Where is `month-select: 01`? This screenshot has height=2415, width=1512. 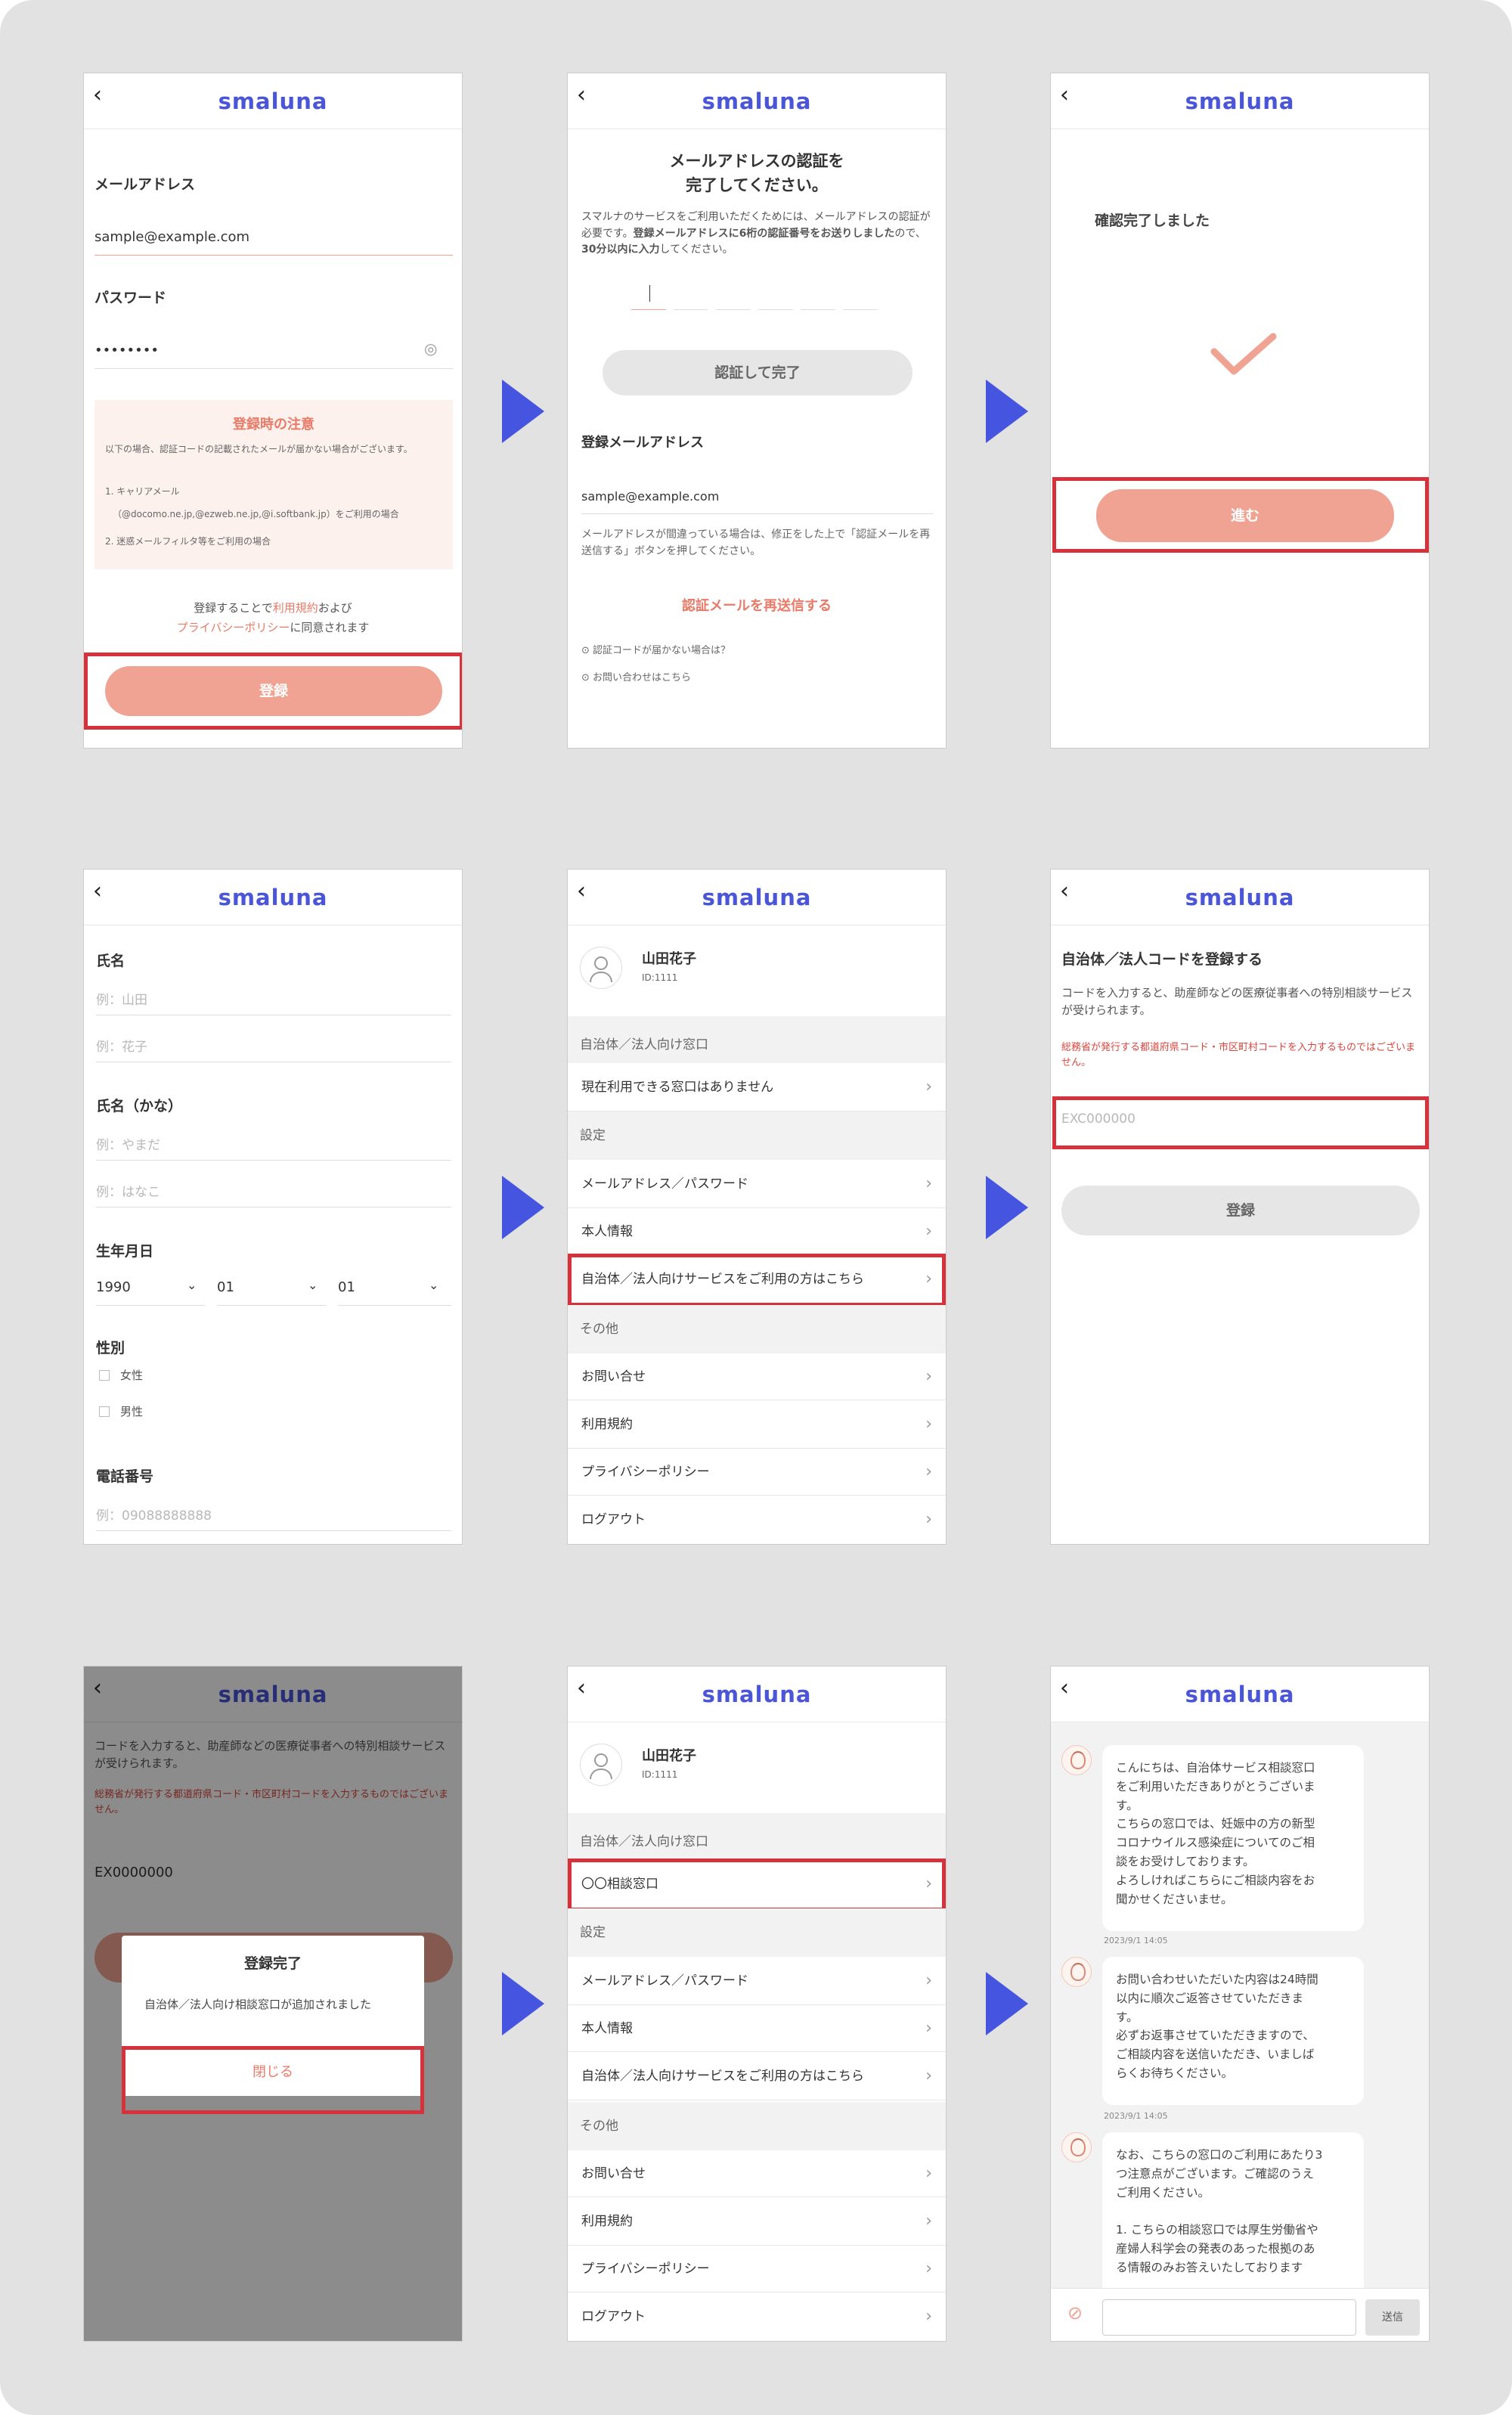 month-select: 01 is located at coordinates (225, 1287).